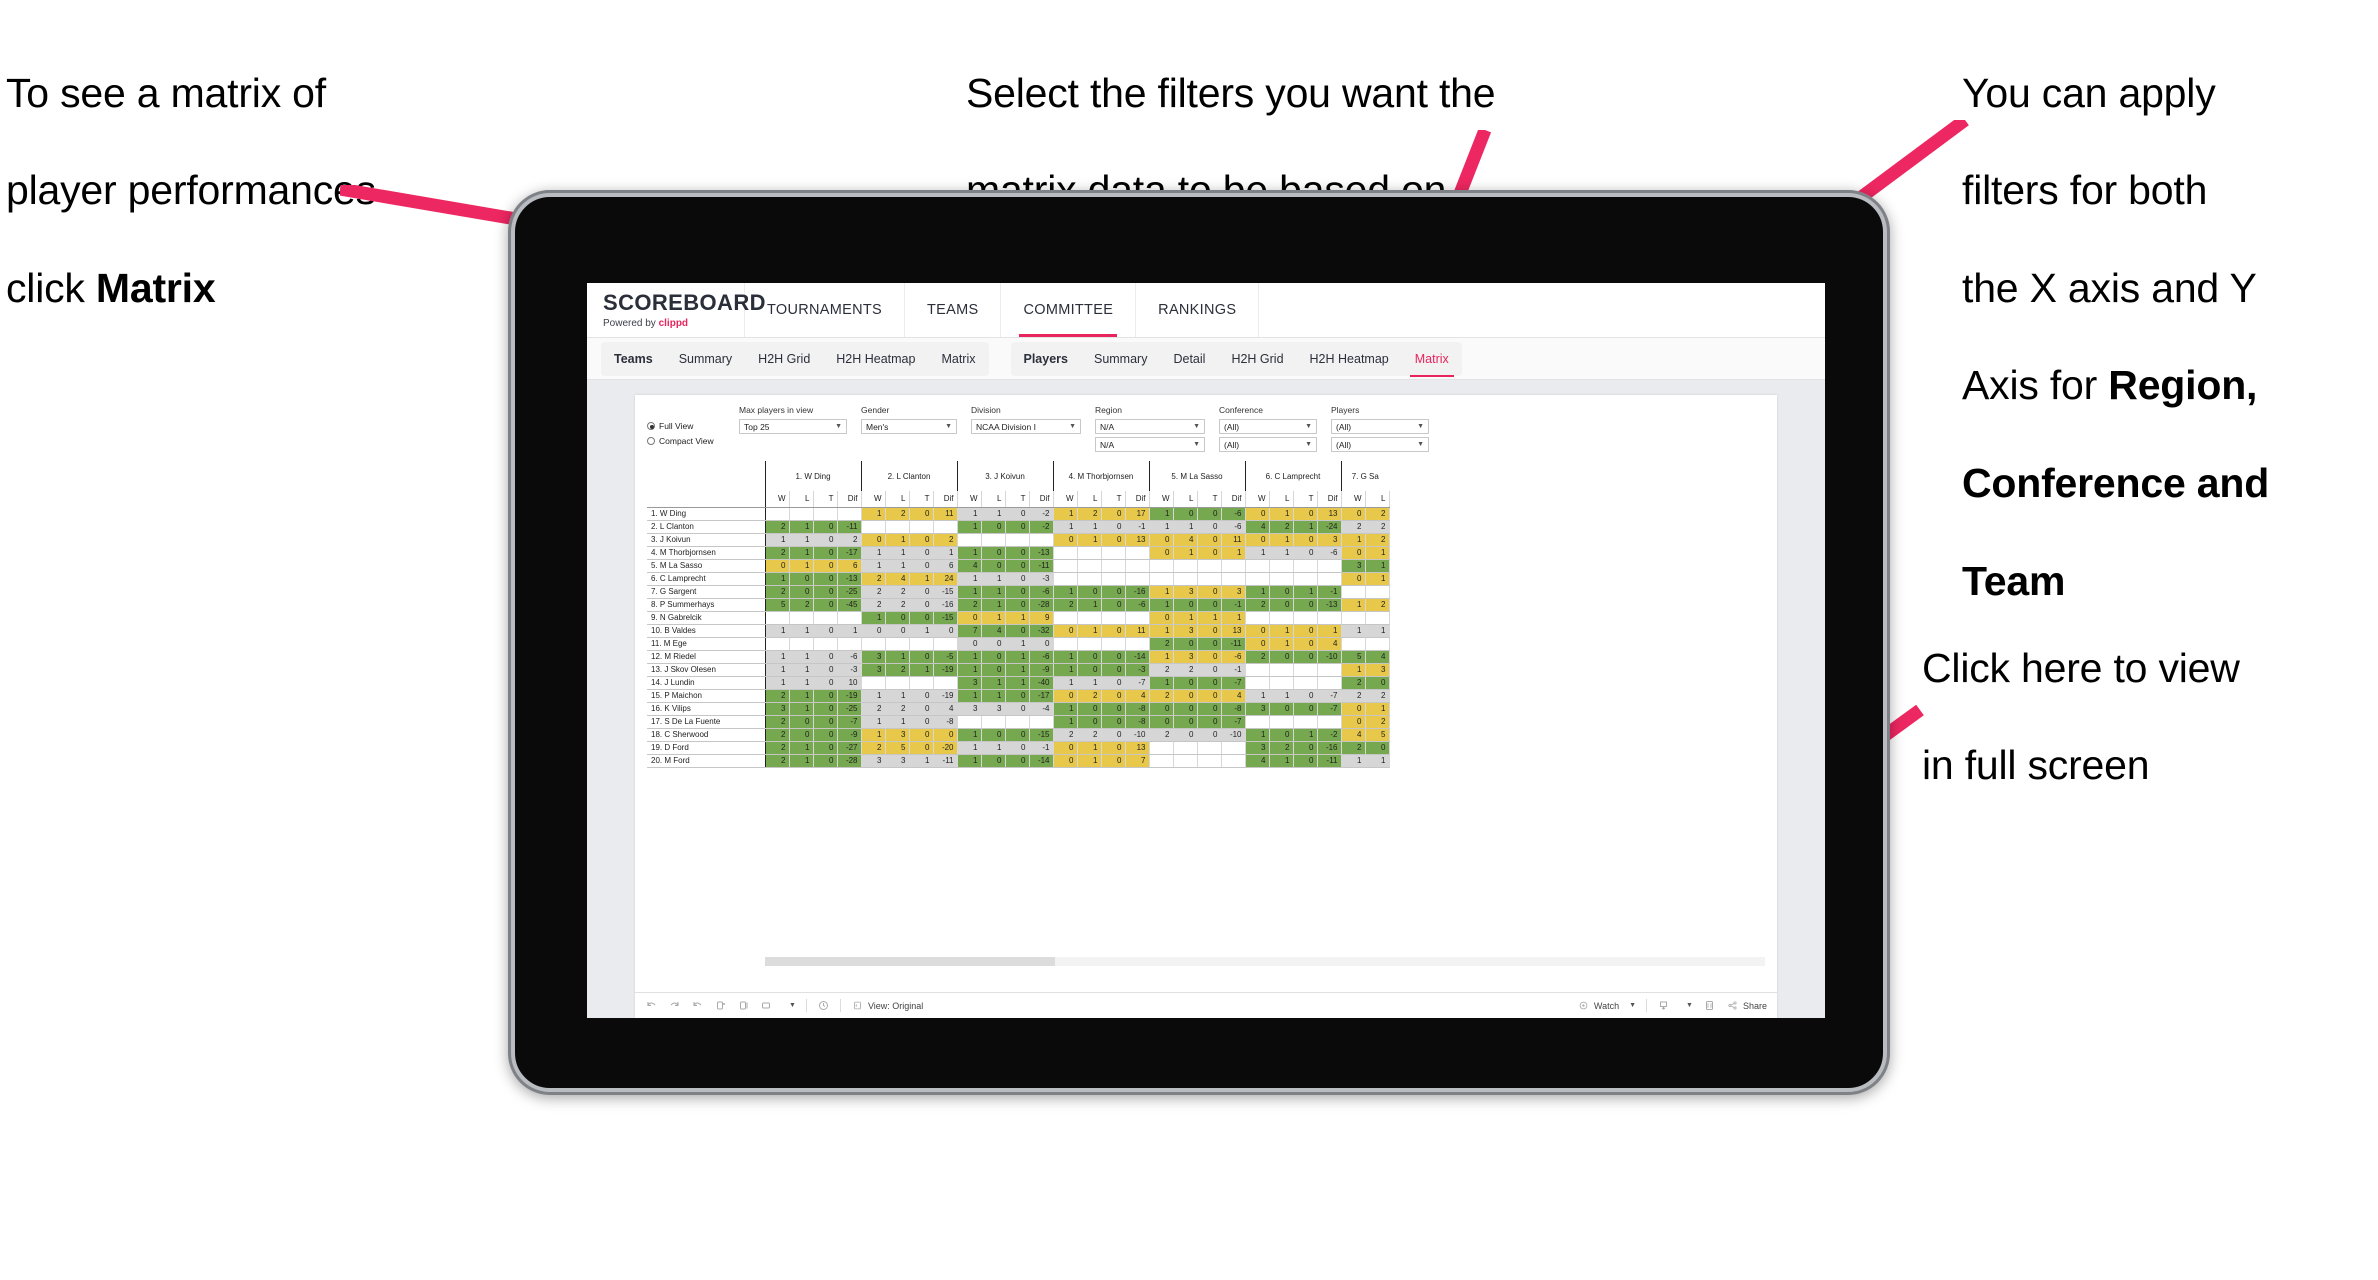  I want to click on nav-item-committee: COMMITTEE, so click(1069, 310).